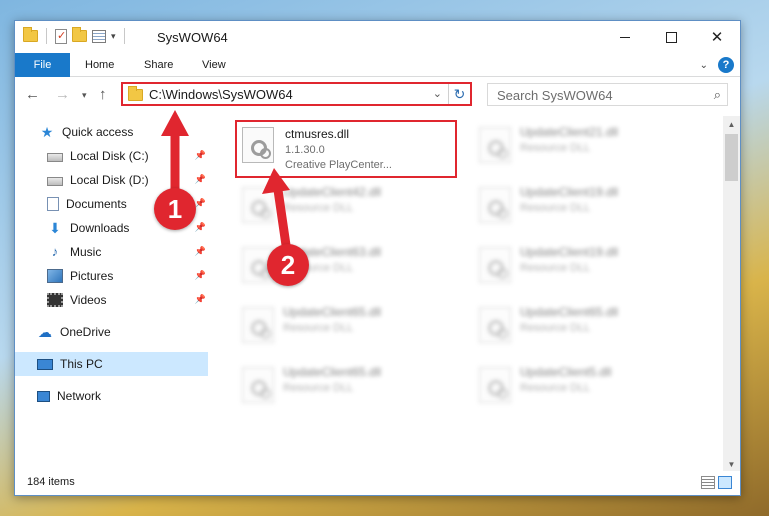  Describe the element at coordinates (317, 134) in the screenshot. I see `file-name: ctmusres.dll` at that location.